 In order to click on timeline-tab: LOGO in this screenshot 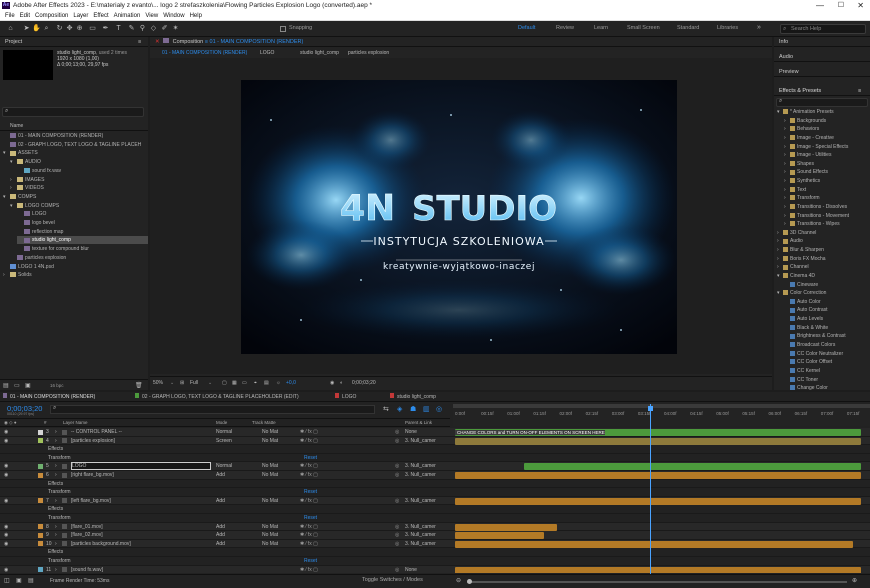, I will do `click(345, 397)`.